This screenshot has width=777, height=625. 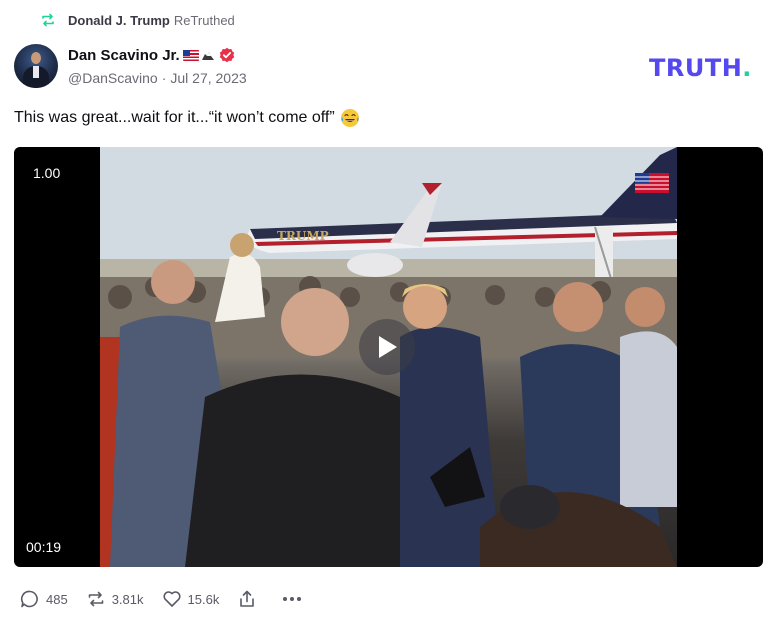 I want to click on retruth-button: 3.81k, so click(x=115, y=599).